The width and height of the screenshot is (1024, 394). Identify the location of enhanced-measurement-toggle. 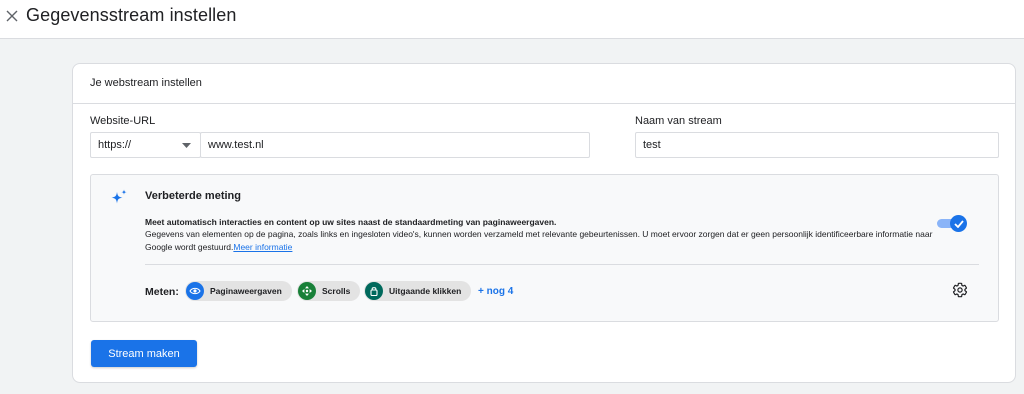
(952, 223).